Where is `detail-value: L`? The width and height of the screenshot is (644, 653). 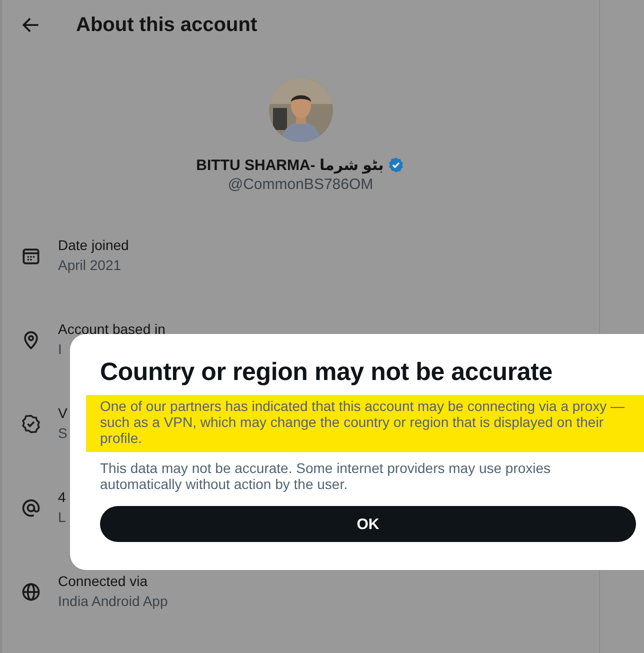
detail-value: L is located at coordinates (62, 517).